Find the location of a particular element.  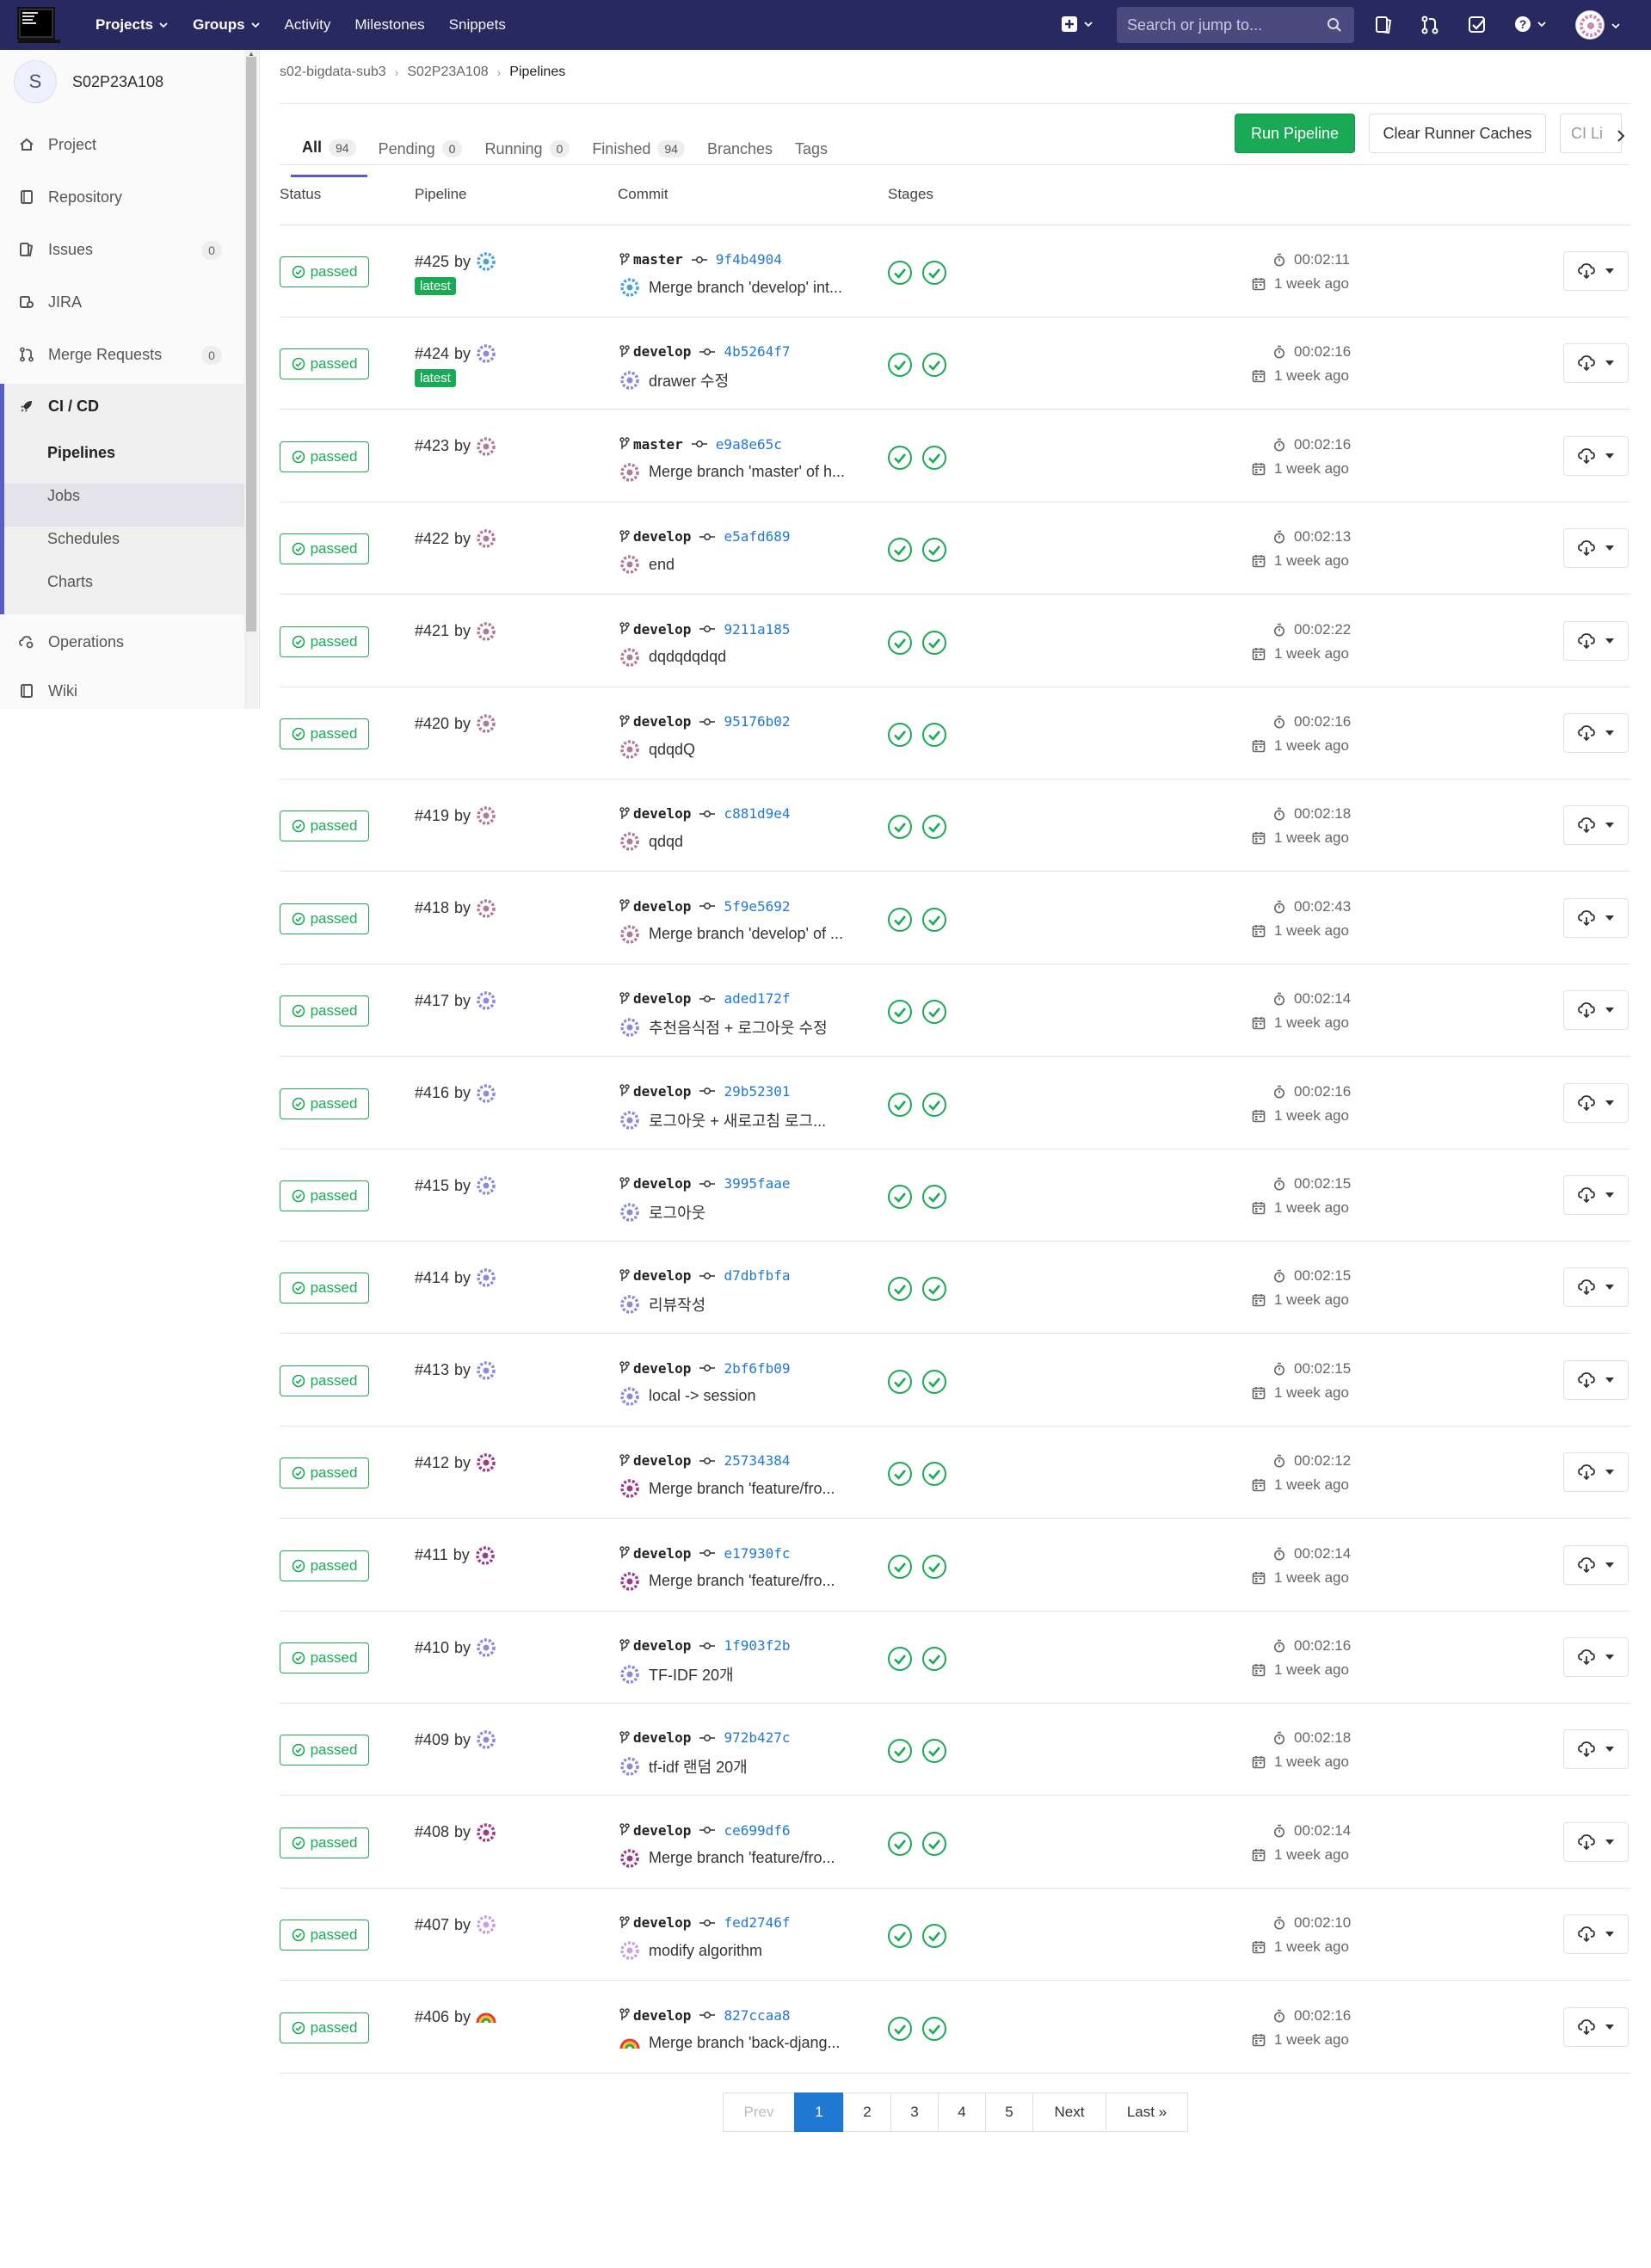

commit-title: qdqd is located at coordinates (651, 841).